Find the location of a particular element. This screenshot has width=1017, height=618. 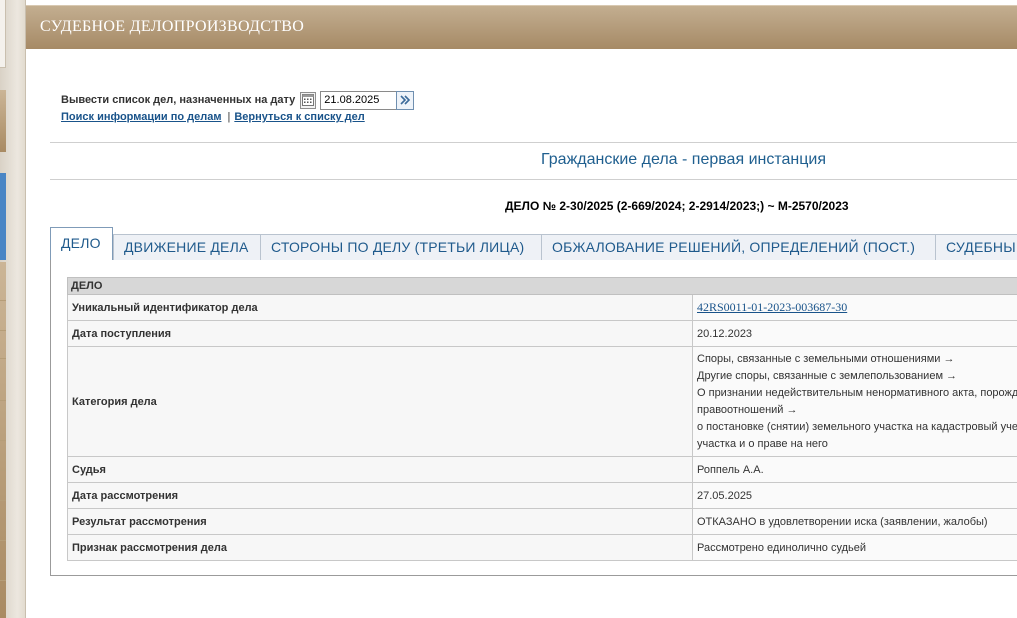

page-header: СУДЕБНОЕ ДЕЛОПРОИЗВОДСТВО is located at coordinates (521, 27).